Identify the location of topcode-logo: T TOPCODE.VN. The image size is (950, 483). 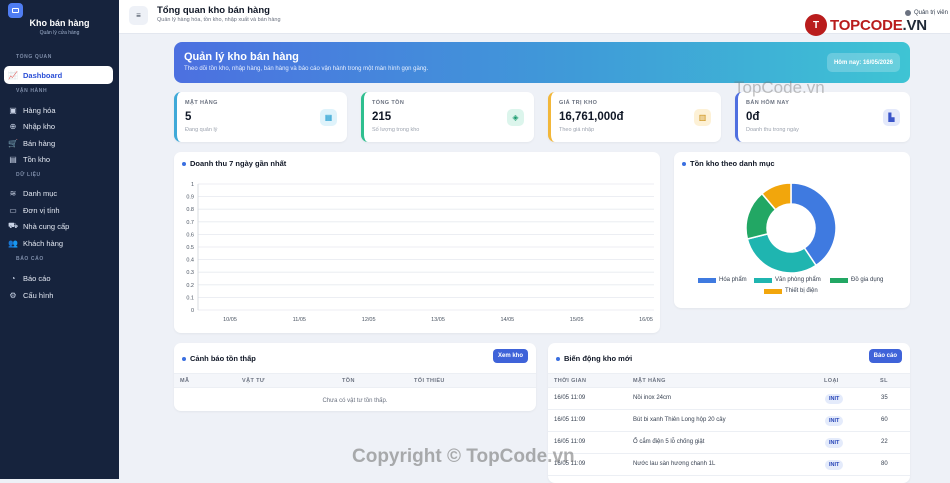
(870, 25).